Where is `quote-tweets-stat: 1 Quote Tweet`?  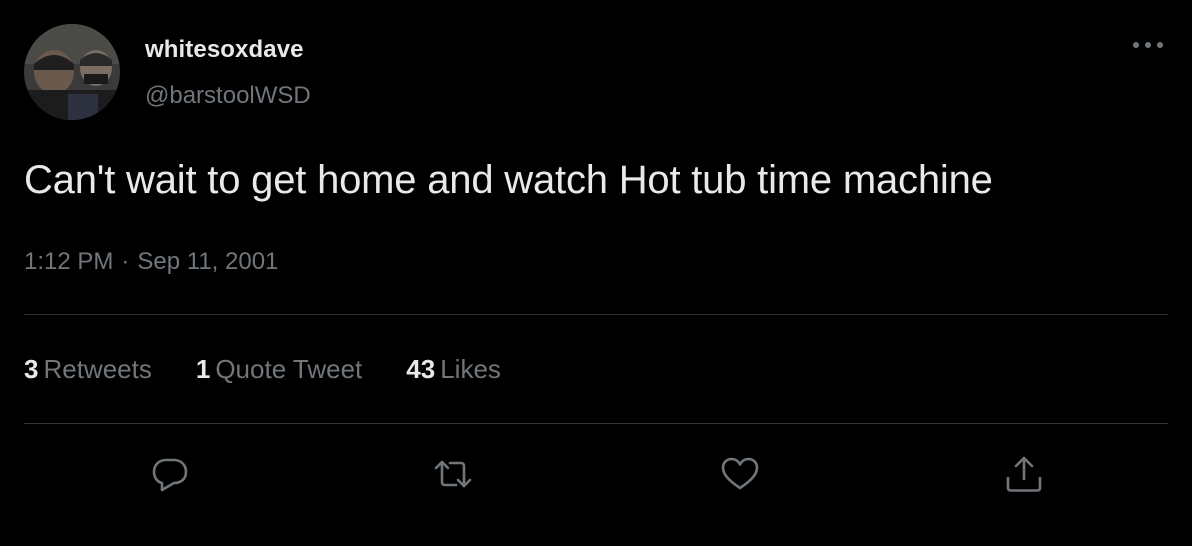
quote-tweets-stat: 1 Quote Tweet is located at coordinates (279, 369).